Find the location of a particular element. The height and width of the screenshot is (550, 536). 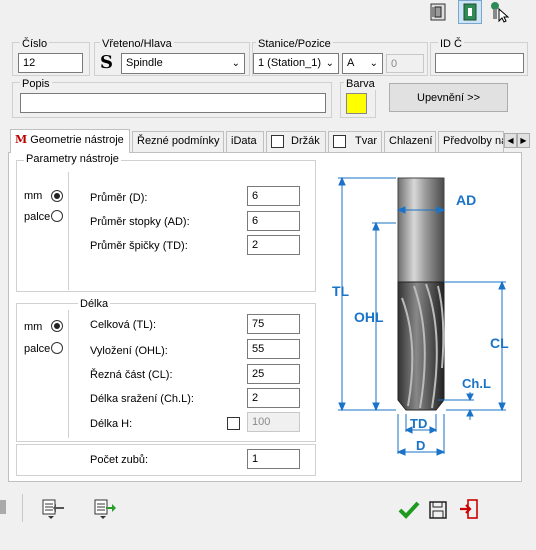

prumer-stopky-label: Průměr stopky (AD): is located at coordinates (140, 222).